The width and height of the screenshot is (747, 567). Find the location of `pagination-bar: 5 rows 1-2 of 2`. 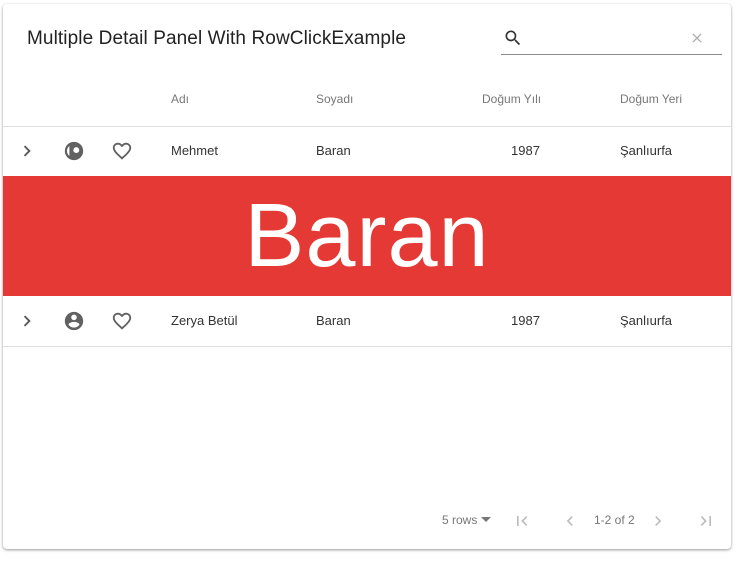

pagination-bar: 5 rows 1-2 of 2 is located at coordinates (367, 521).